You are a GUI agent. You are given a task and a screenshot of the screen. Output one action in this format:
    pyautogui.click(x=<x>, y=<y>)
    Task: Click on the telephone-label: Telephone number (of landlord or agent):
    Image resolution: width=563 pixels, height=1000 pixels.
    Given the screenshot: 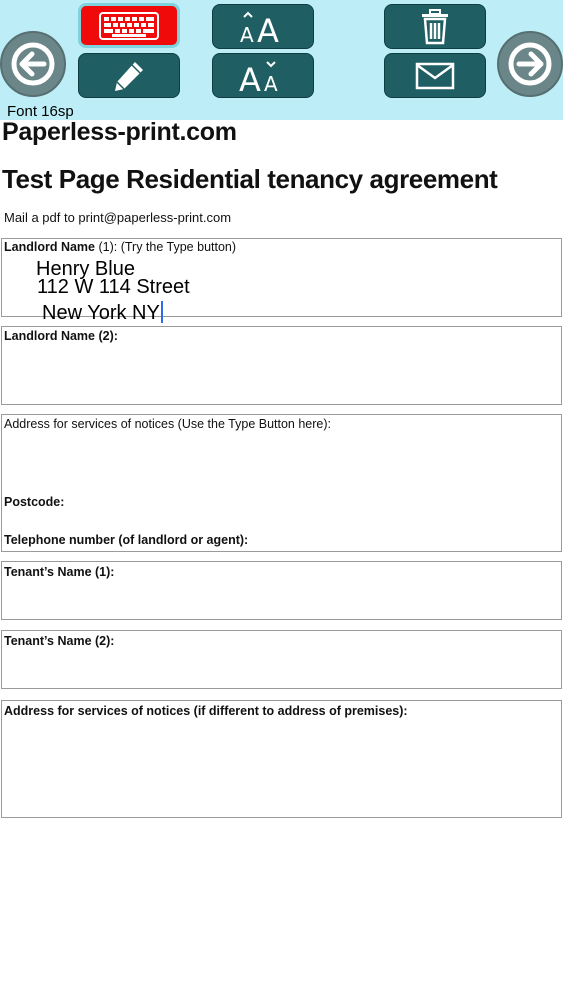 What is the action you would take?
    pyautogui.click(x=126, y=540)
    